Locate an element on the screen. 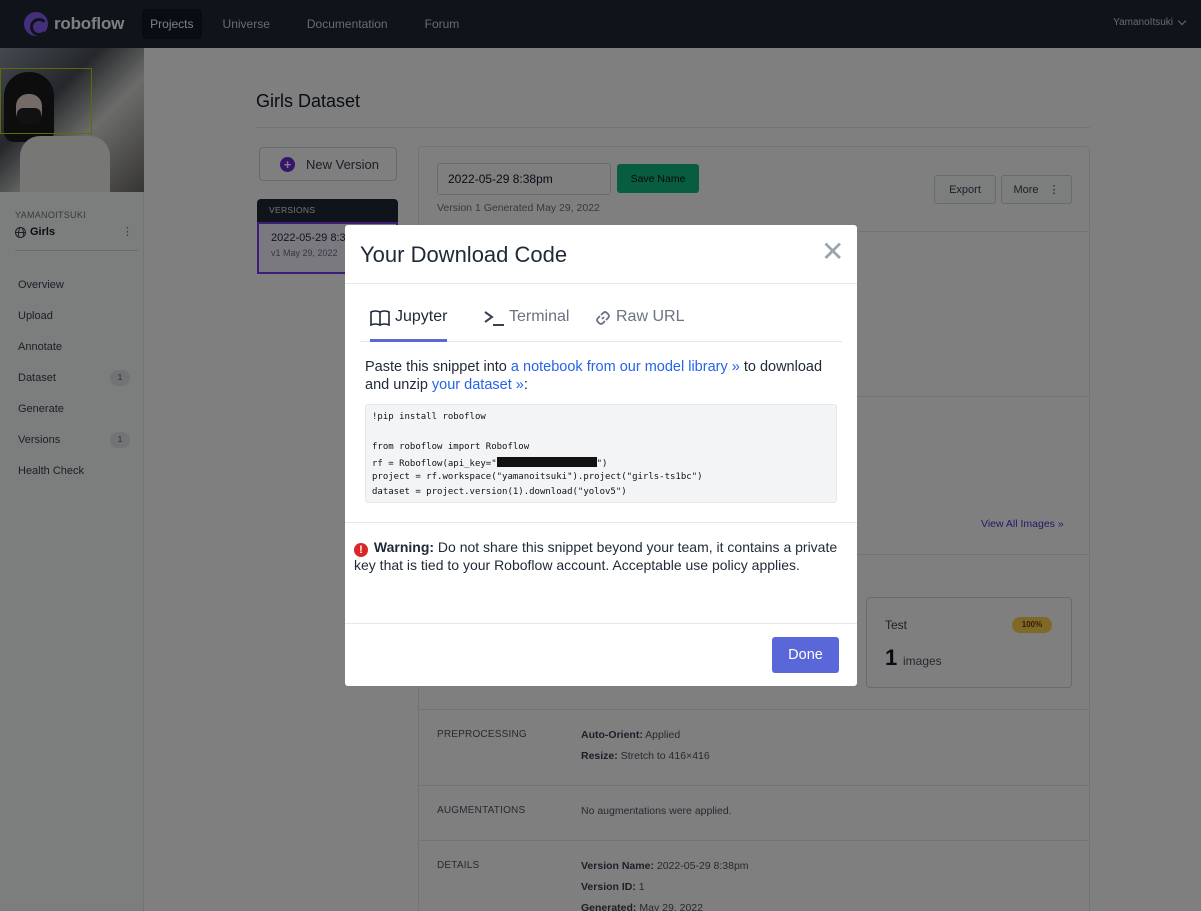 This screenshot has height=911, width=1201. tab-label: Terminal is located at coordinates (539, 316).